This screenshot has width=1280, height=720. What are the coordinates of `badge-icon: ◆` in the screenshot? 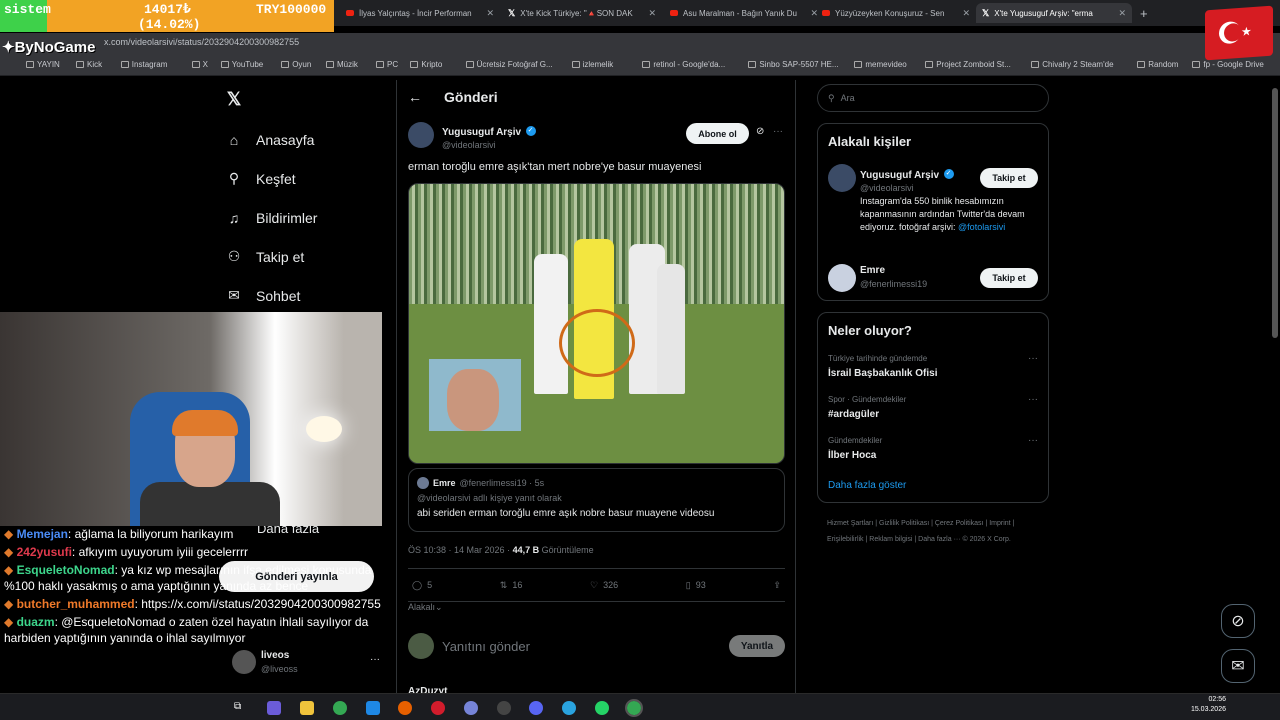 It's located at (10, 622).